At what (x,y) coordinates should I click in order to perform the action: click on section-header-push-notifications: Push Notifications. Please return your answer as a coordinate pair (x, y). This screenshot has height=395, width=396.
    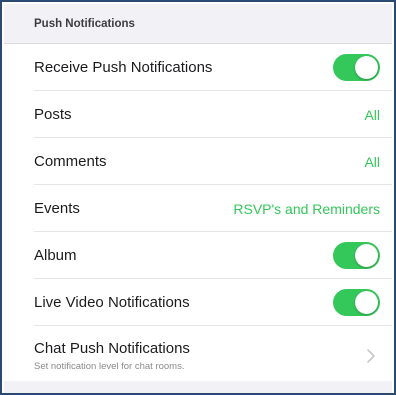
    Looking at the image, I should click on (198, 24).